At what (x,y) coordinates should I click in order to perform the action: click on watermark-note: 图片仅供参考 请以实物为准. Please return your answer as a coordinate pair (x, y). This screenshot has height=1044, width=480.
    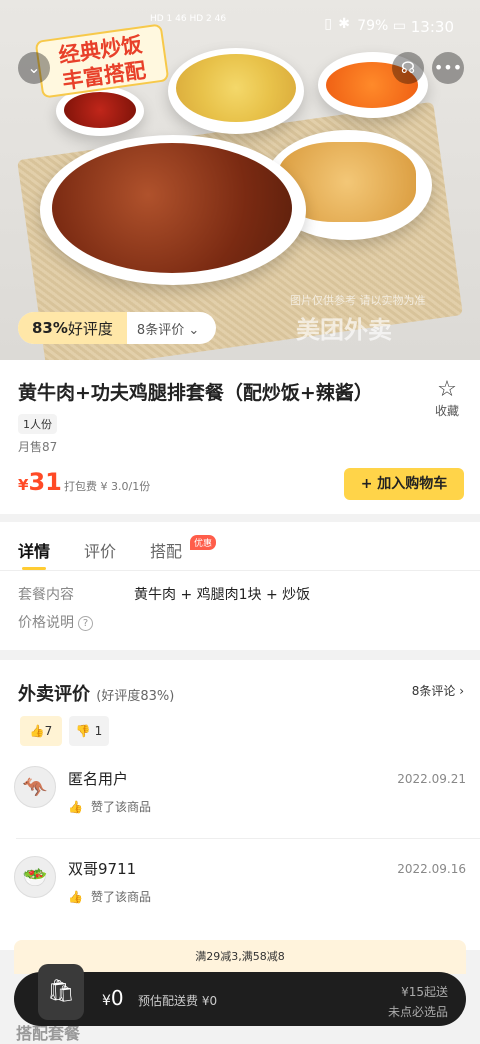
    Looking at the image, I should click on (358, 300).